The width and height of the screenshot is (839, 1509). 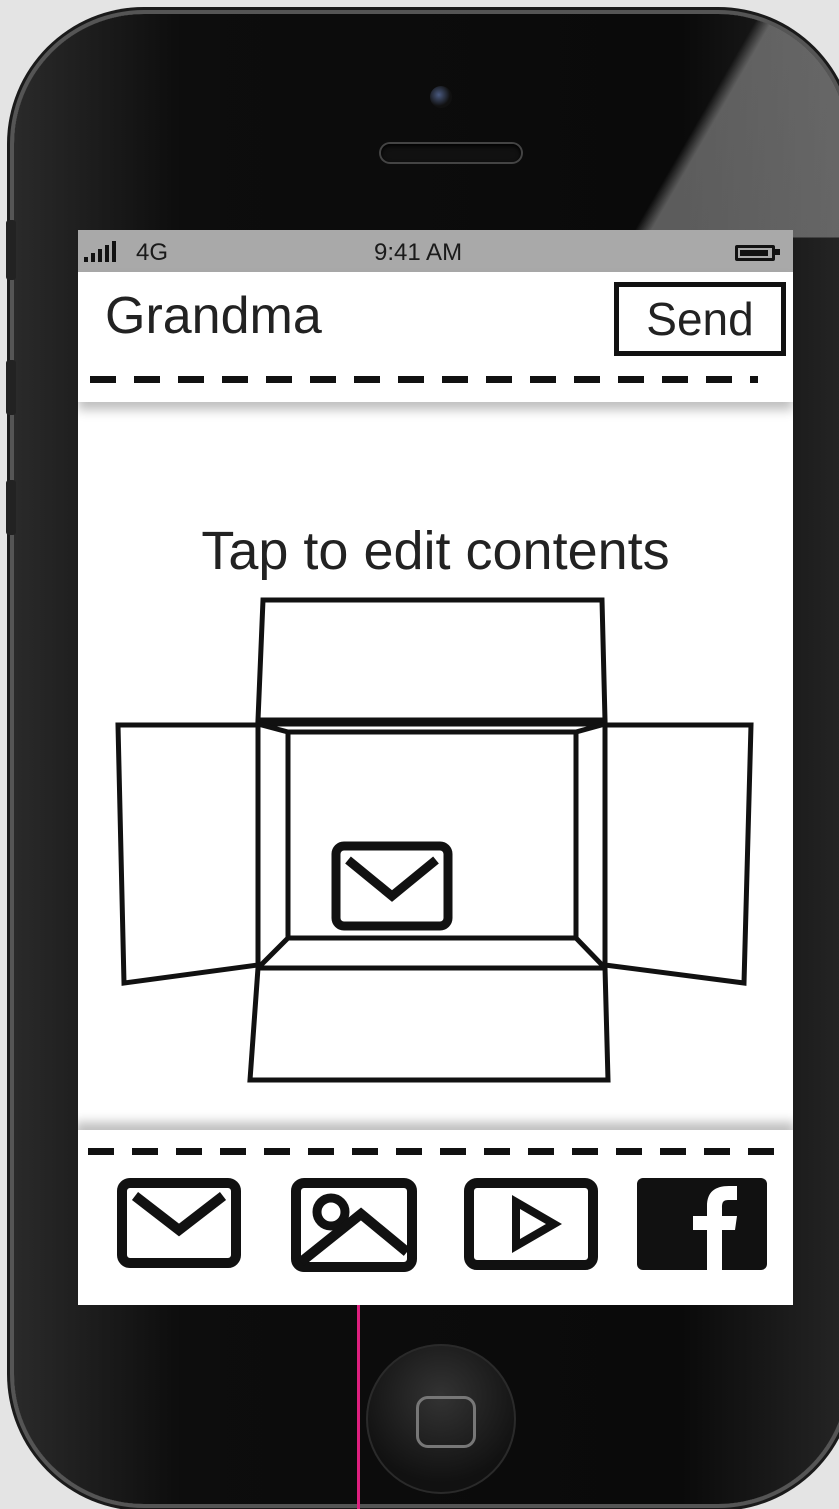 I want to click on video-play-icon, so click(x=531, y=1224).